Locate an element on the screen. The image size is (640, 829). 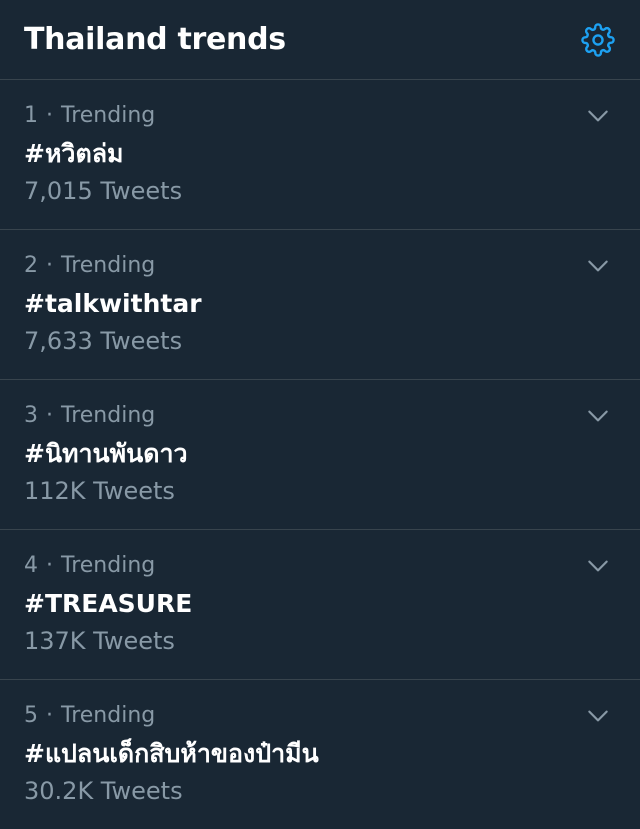
settings-button is located at coordinates (598, 40).